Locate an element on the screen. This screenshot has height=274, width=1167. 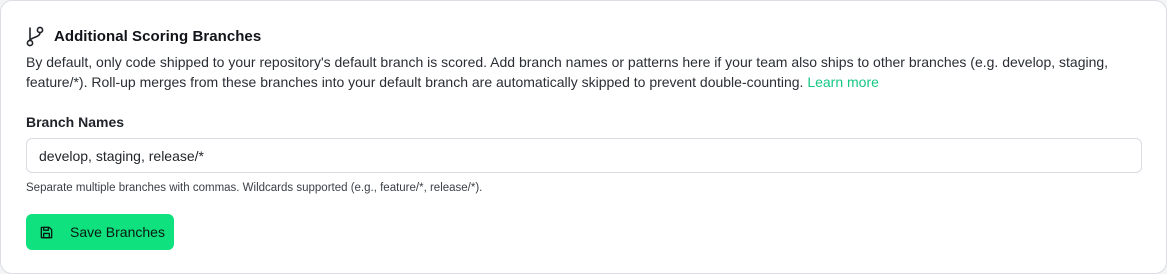
section-header: Additional Scoring Branches is located at coordinates (143, 36).